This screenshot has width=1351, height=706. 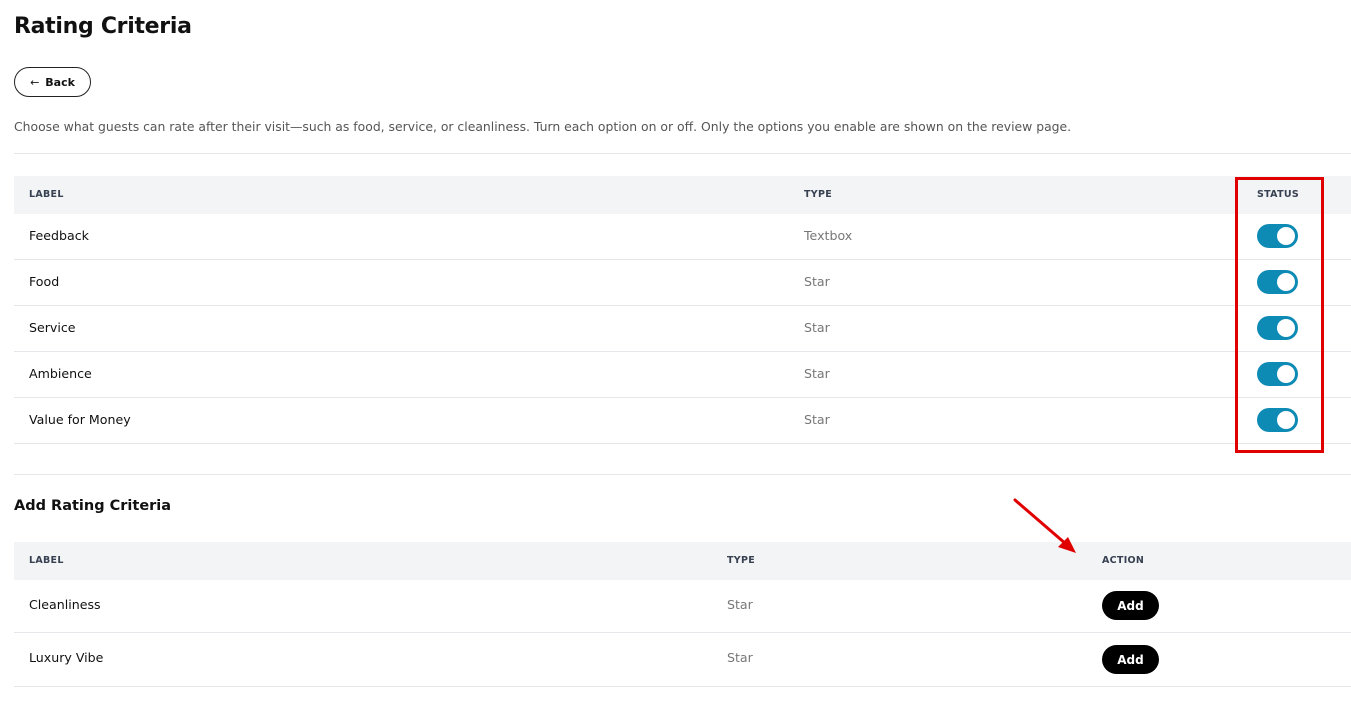 What do you see at coordinates (44, 281) in the screenshot?
I see `criteria-label: Food` at bounding box center [44, 281].